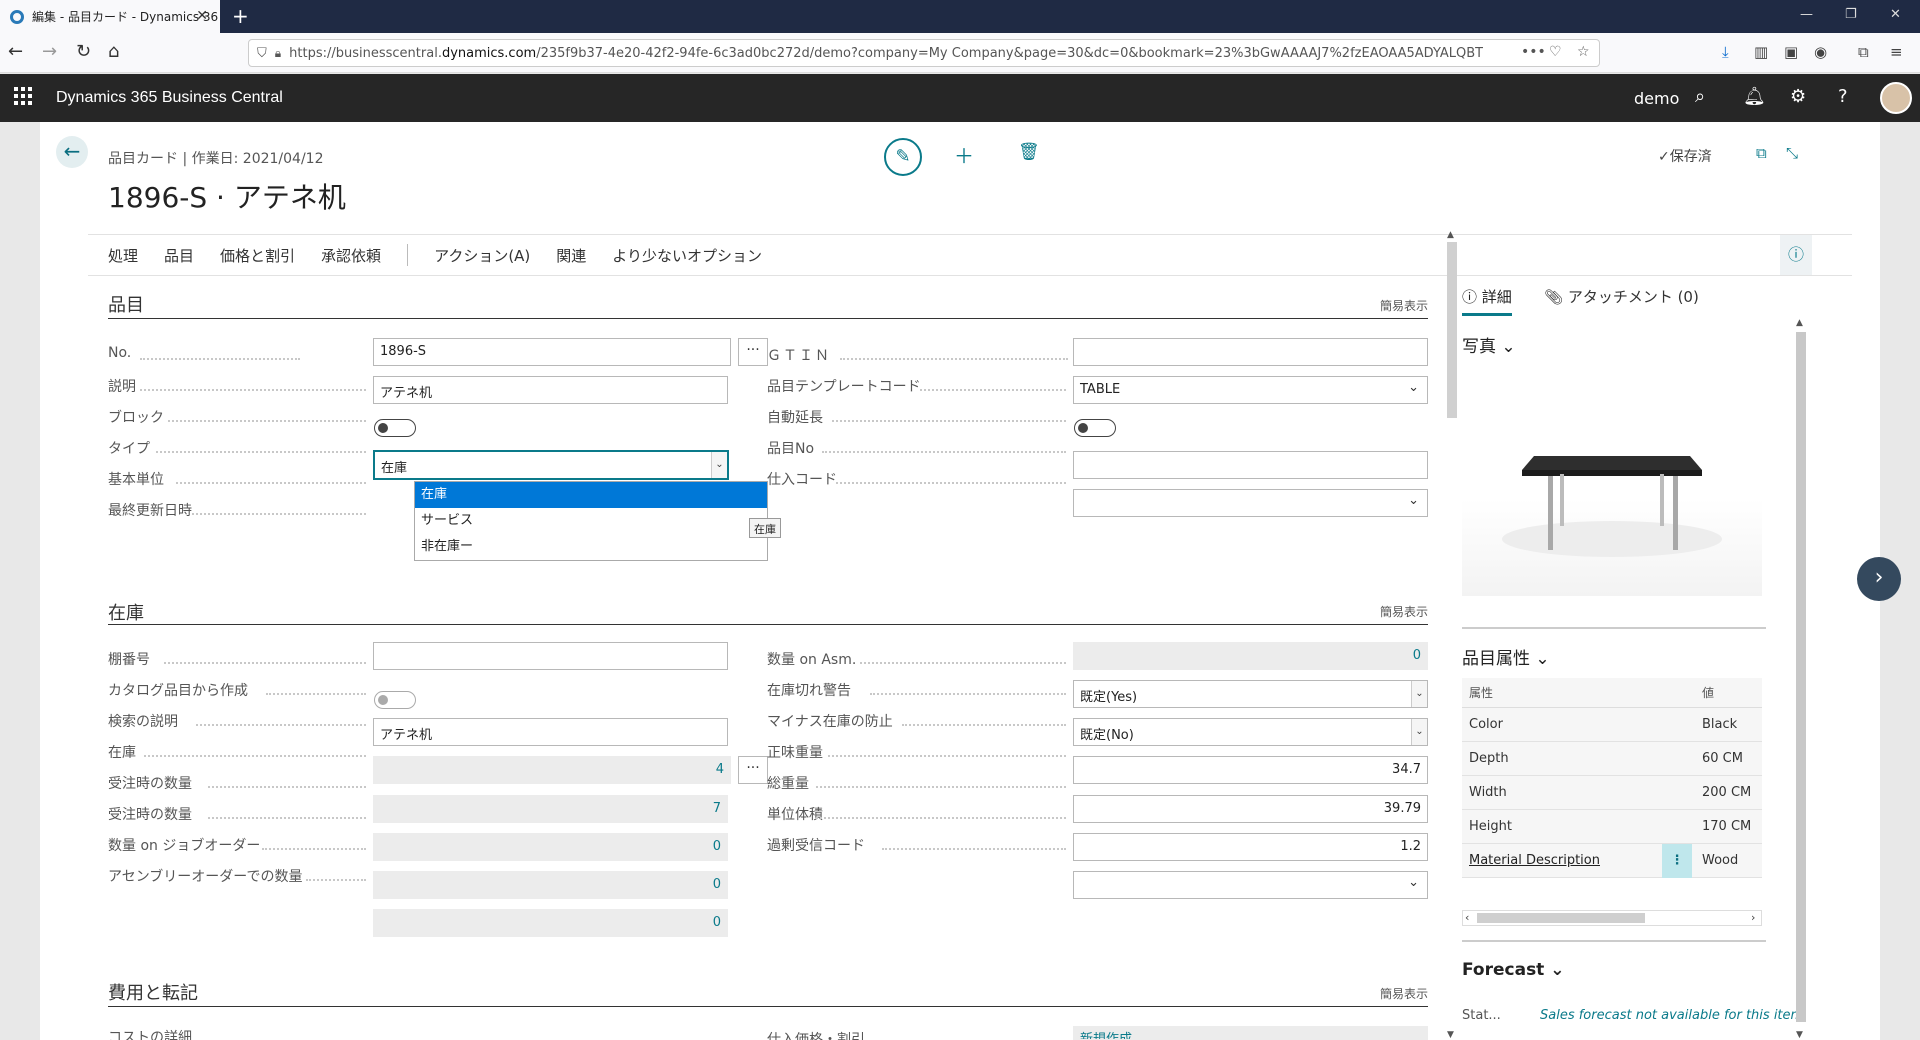 This screenshot has height=1040, width=1920. I want to click on table-row: Depth 60 CM, so click(1612, 759).